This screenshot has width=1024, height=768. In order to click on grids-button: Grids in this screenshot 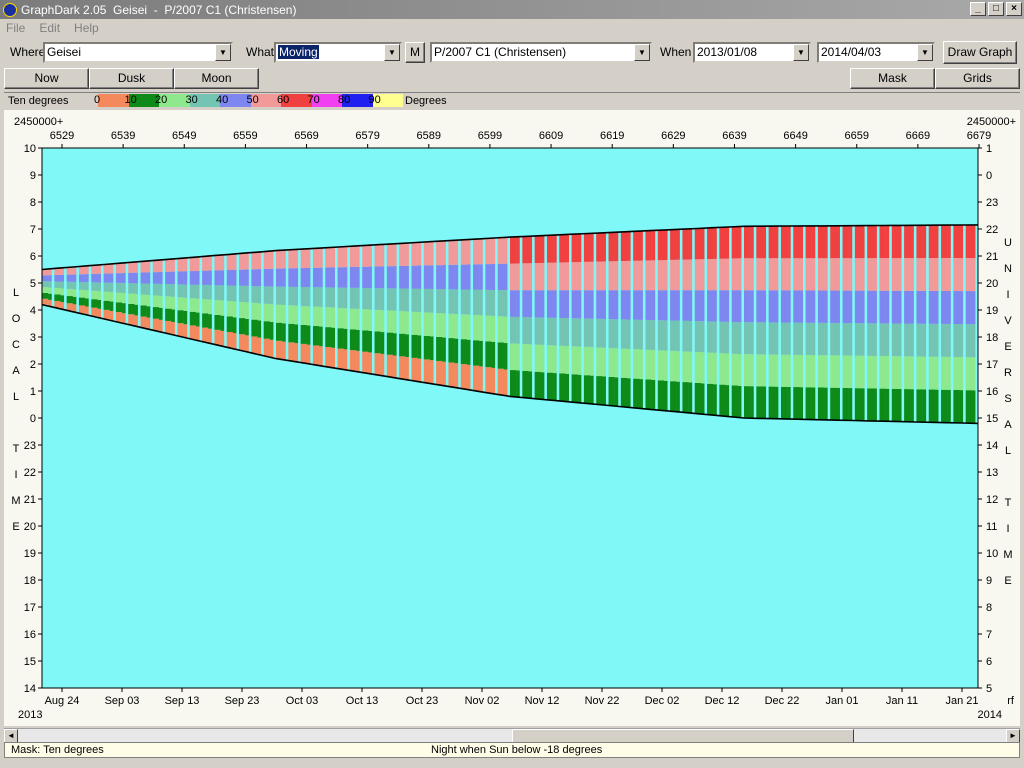, I will do `click(977, 78)`.